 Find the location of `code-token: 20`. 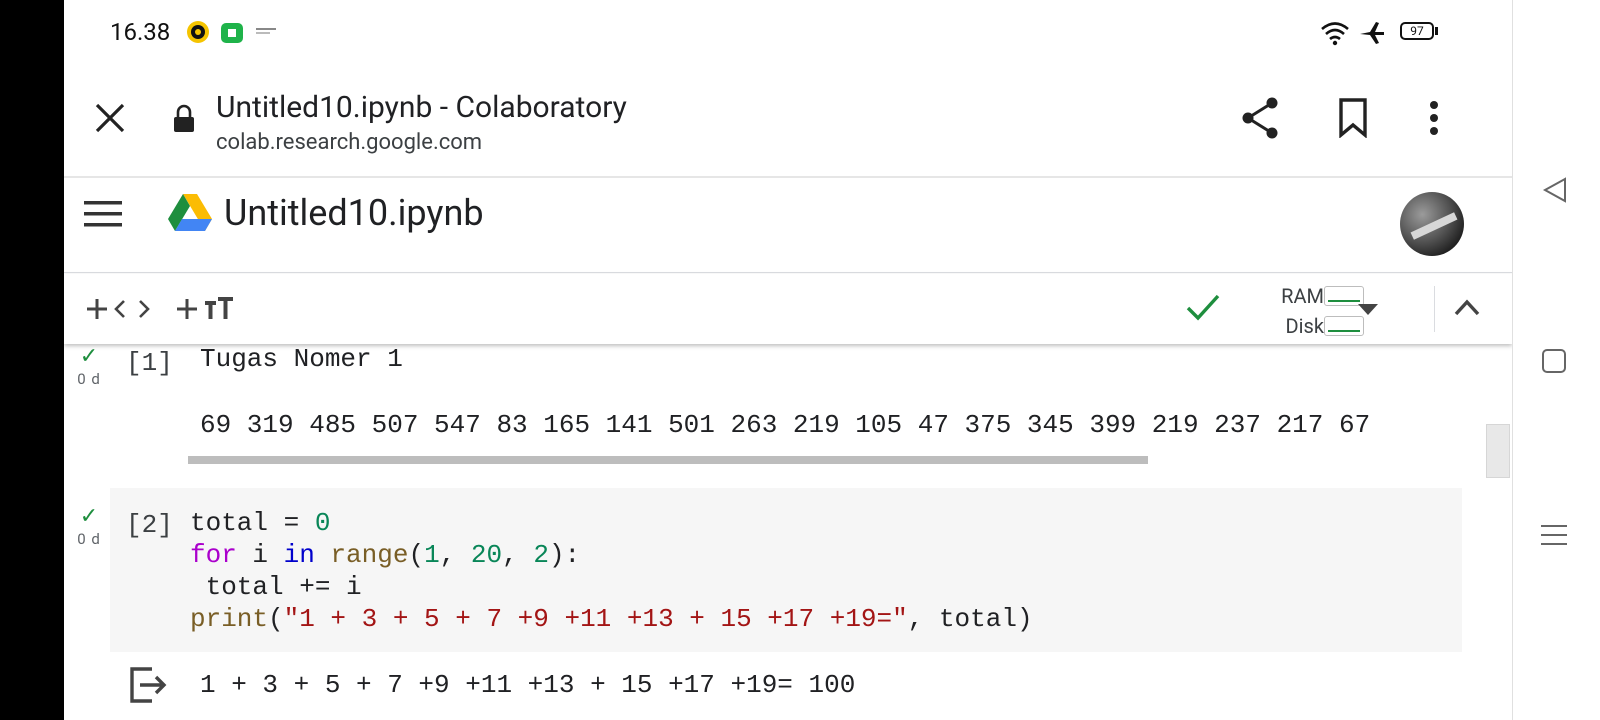

code-token: 20 is located at coordinates (486, 555).